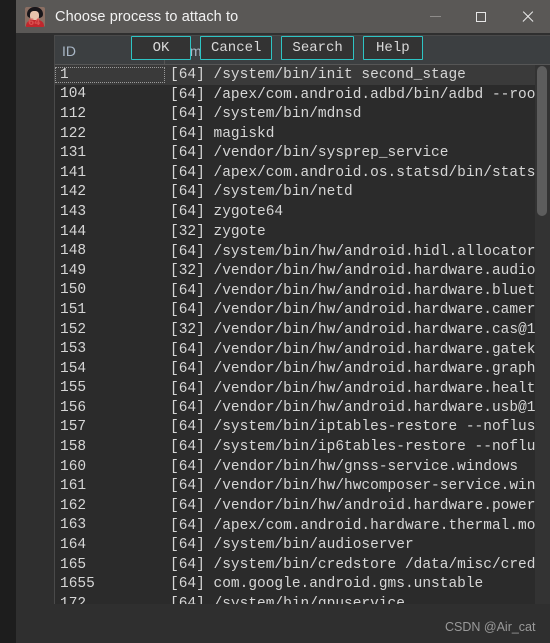  What do you see at coordinates (73, 427) in the screenshot?
I see `cell-process-id: 157` at bounding box center [73, 427].